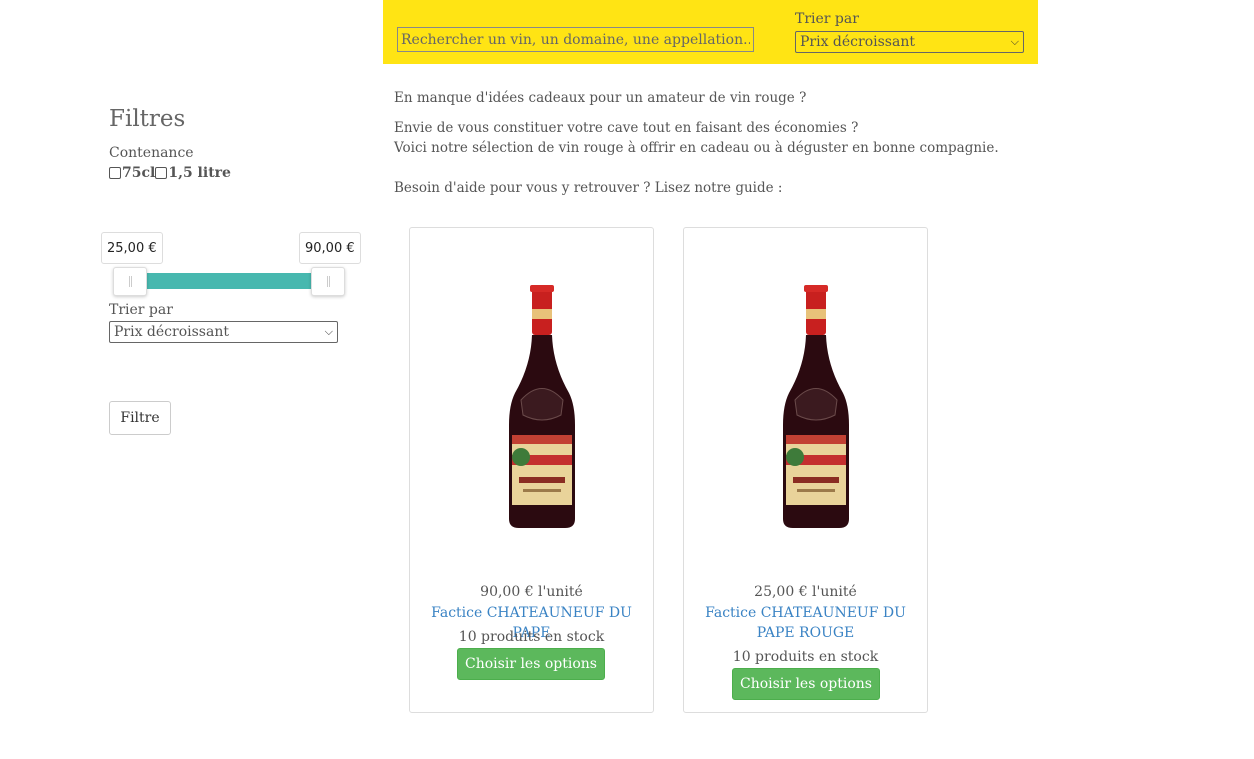 Image resolution: width=1254 pixels, height=759 pixels. What do you see at coordinates (805, 592) in the screenshot?
I see `product-price: 25,00 € l'unité` at bounding box center [805, 592].